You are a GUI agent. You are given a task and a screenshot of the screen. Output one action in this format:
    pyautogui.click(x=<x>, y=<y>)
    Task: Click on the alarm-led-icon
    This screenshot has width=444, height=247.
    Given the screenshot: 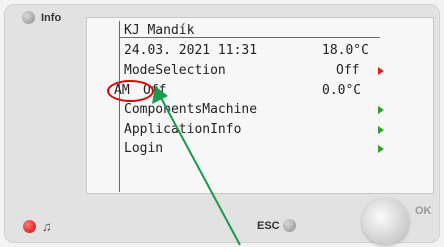 What is the action you would take?
    pyautogui.click(x=29, y=226)
    